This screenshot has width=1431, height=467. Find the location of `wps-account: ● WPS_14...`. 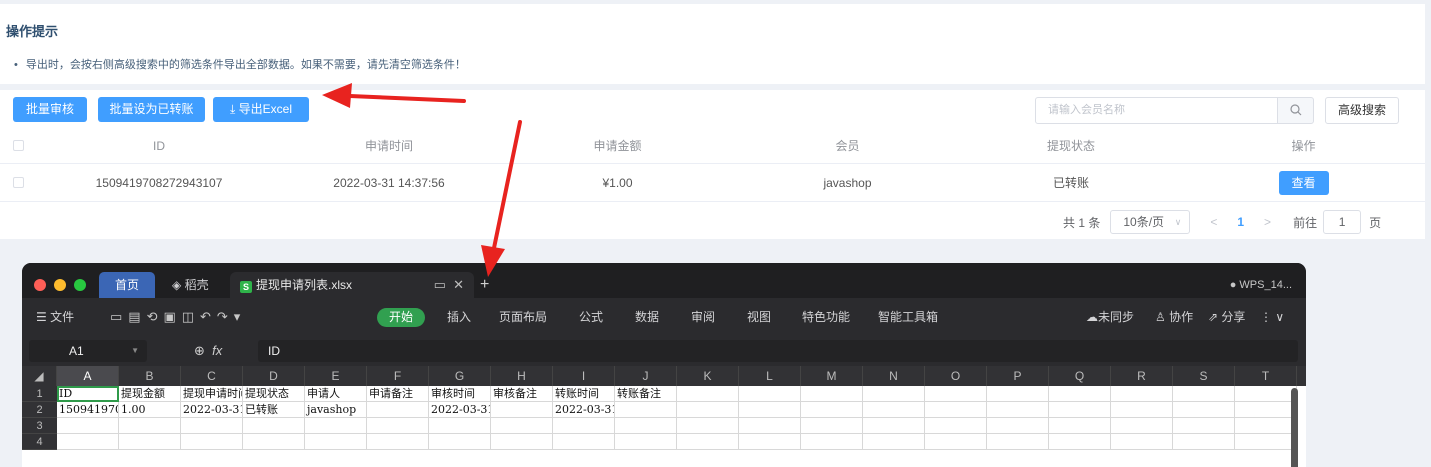

wps-account: ● WPS_14... is located at coordinates (1261, 285).